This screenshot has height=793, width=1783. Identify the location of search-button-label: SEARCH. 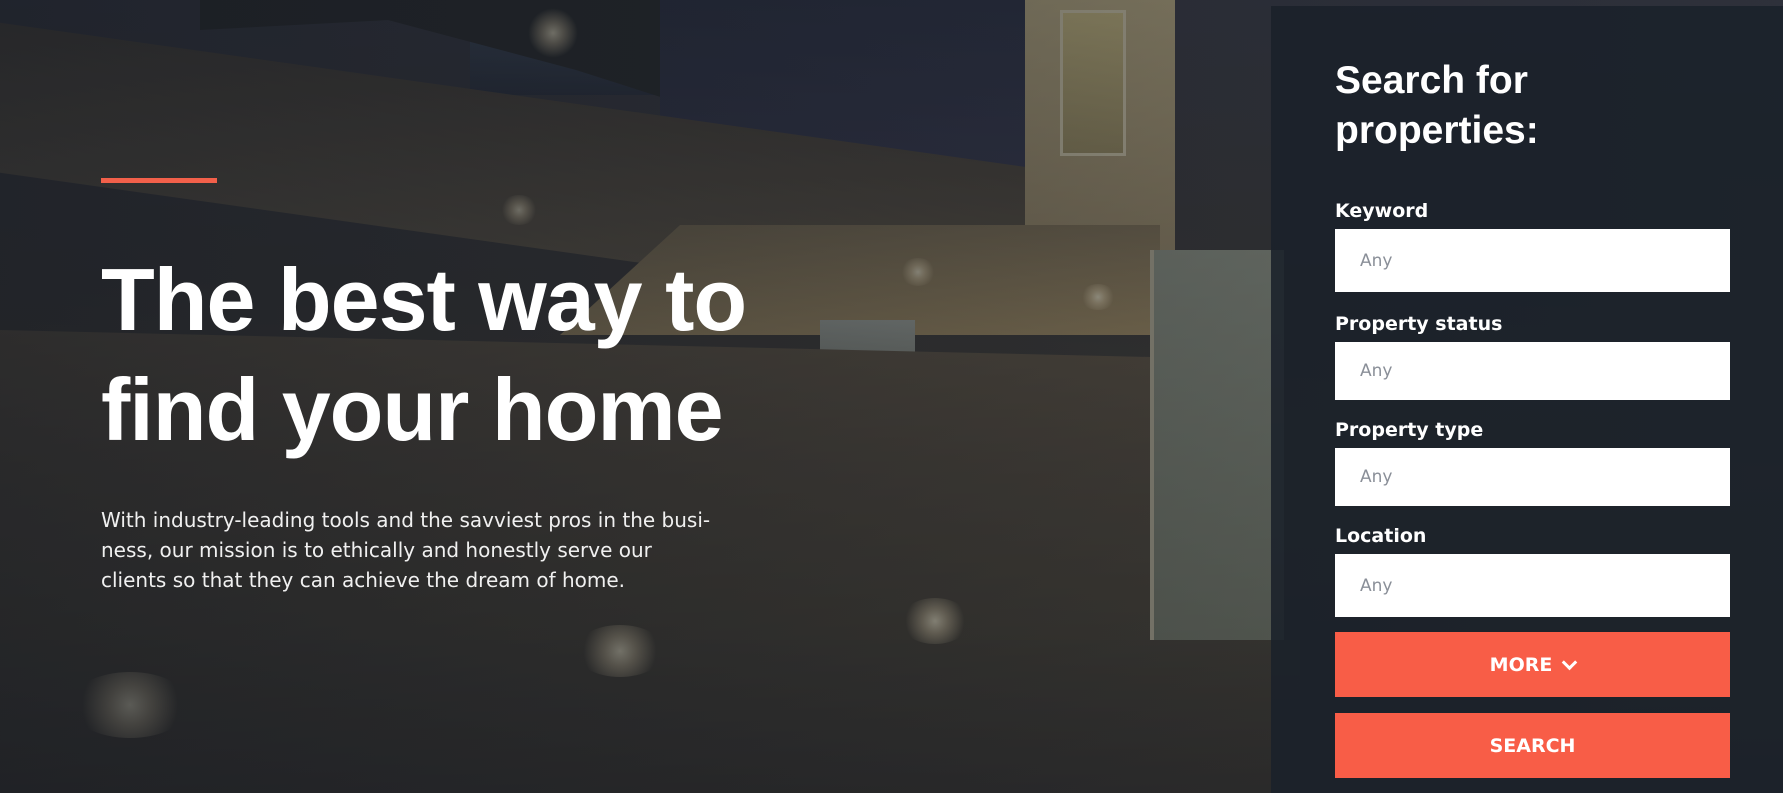
(1532, 745).